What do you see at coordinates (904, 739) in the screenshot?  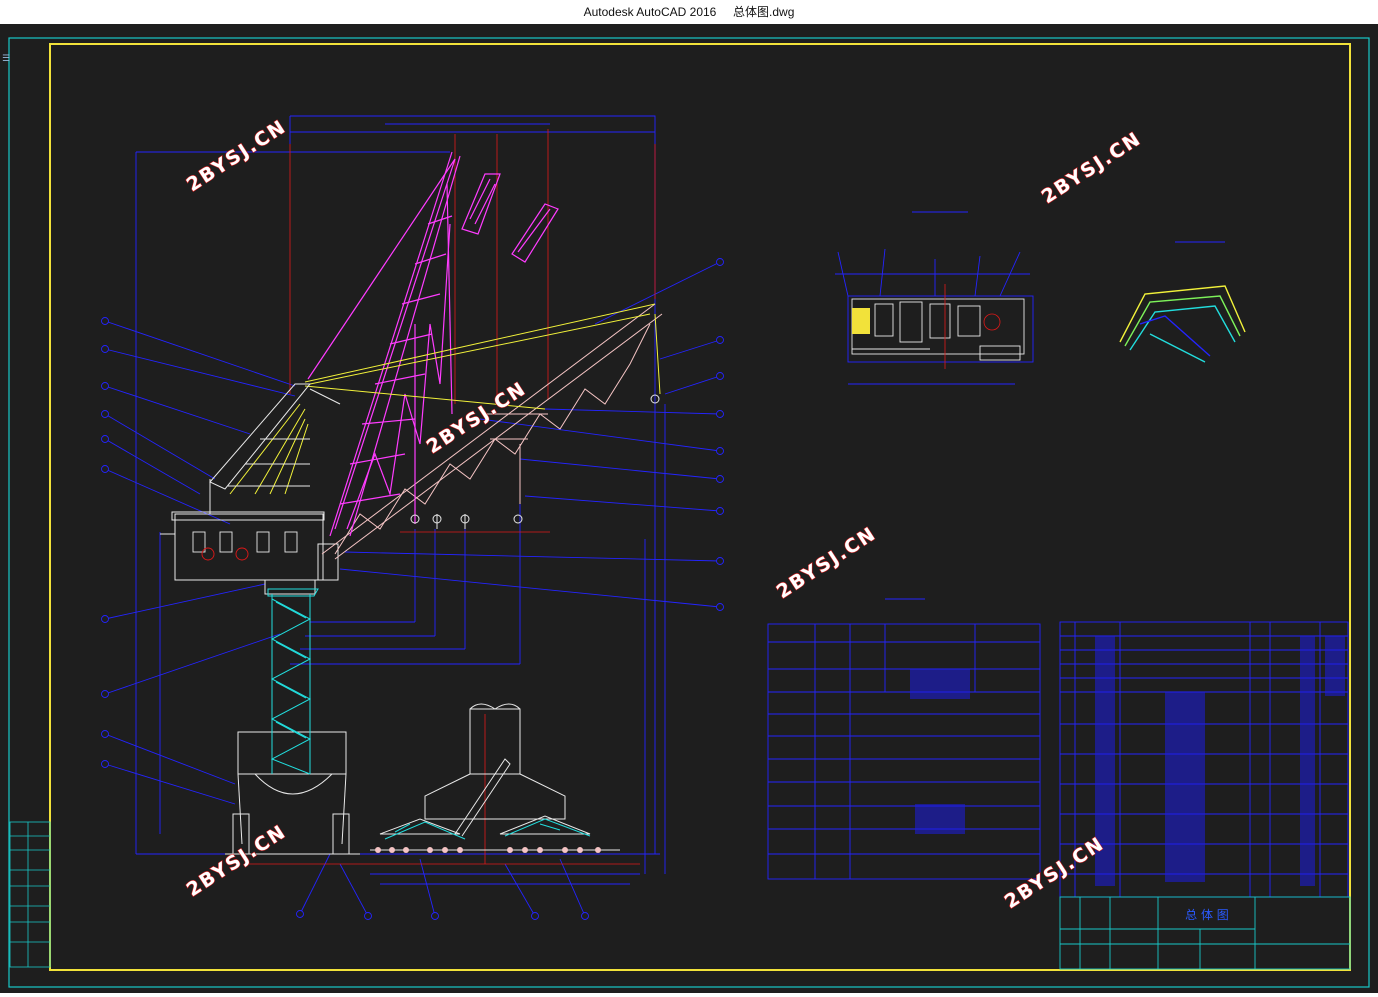 I see `spec-table-left` at bounding box center [904, 739].